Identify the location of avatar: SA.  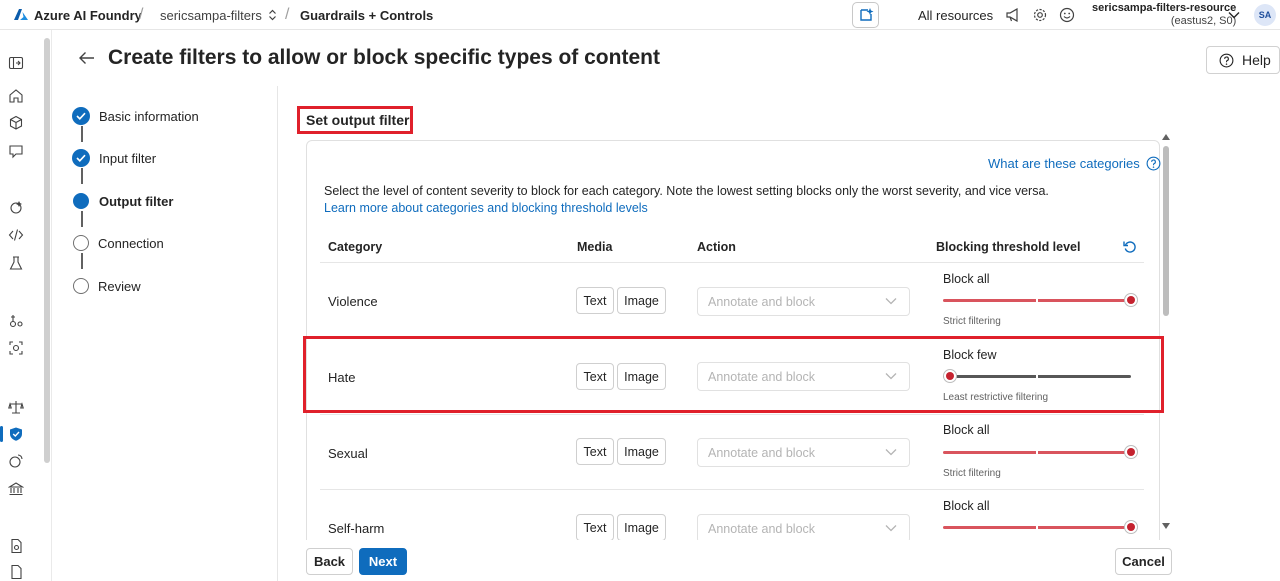
(1265, 15).